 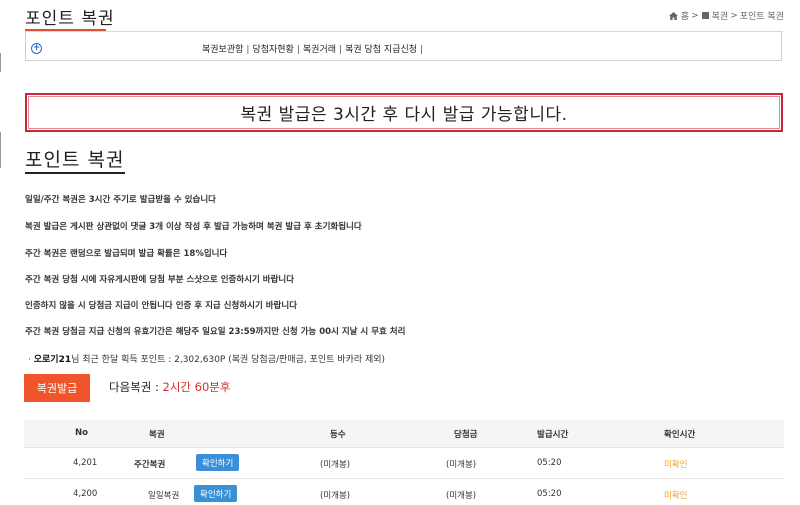 What do you see at coordinates (126, 254) in the screenshot?
I see `info-line: 주간 복권은 랜덤으로 발급되며 발급 확률은 18%입니다` at bounding box center [126, 254].